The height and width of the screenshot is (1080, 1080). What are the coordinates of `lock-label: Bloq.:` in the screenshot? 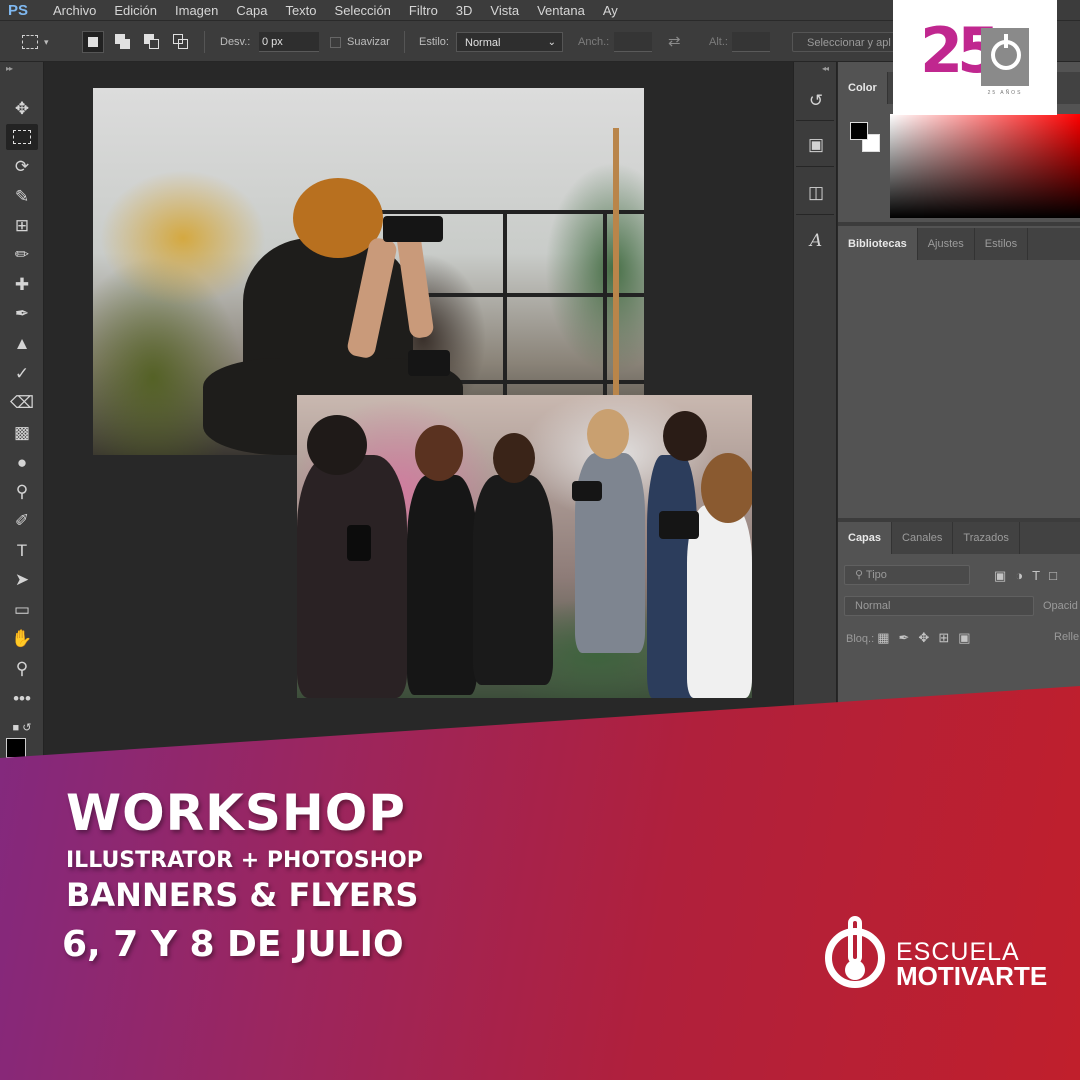 It's located at (860, 639).